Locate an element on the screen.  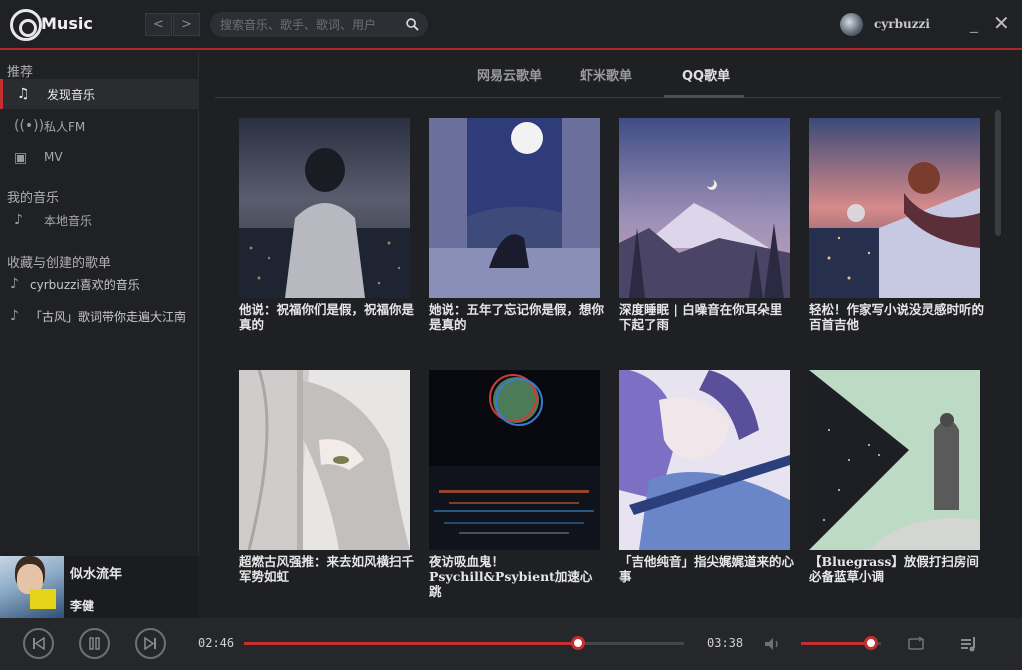
sidebar-item-local-music: ♪ 本地音乐 is located at coordinates (99, 220).